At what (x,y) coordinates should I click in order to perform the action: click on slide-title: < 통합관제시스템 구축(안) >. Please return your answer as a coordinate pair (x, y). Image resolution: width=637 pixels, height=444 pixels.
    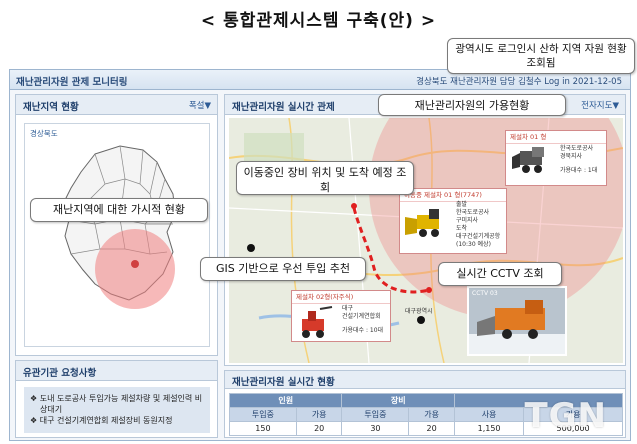
    Looking at the image, I should click on (318, 21).